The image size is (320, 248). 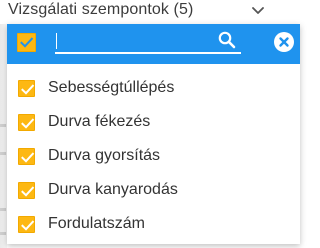 What do you see at coordinates (96, 223) in the screenshot?
I see `option-label: Fordulatszám` at bounding box center [96, 223].